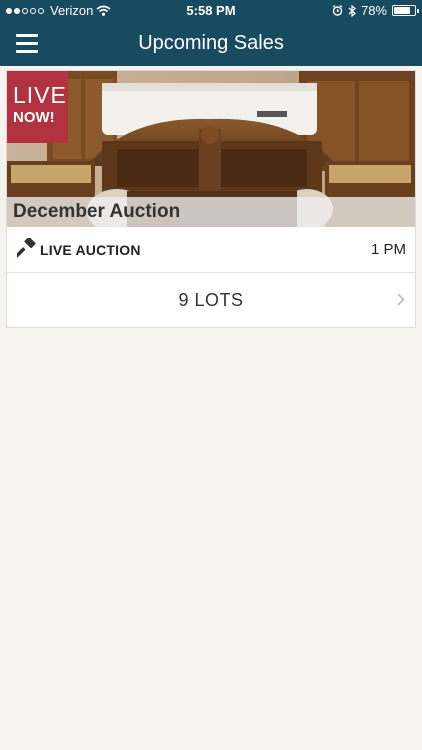 This screenshot has height=750, width=422. I want to click on badge-line2: NOW!, so click(34, 117).